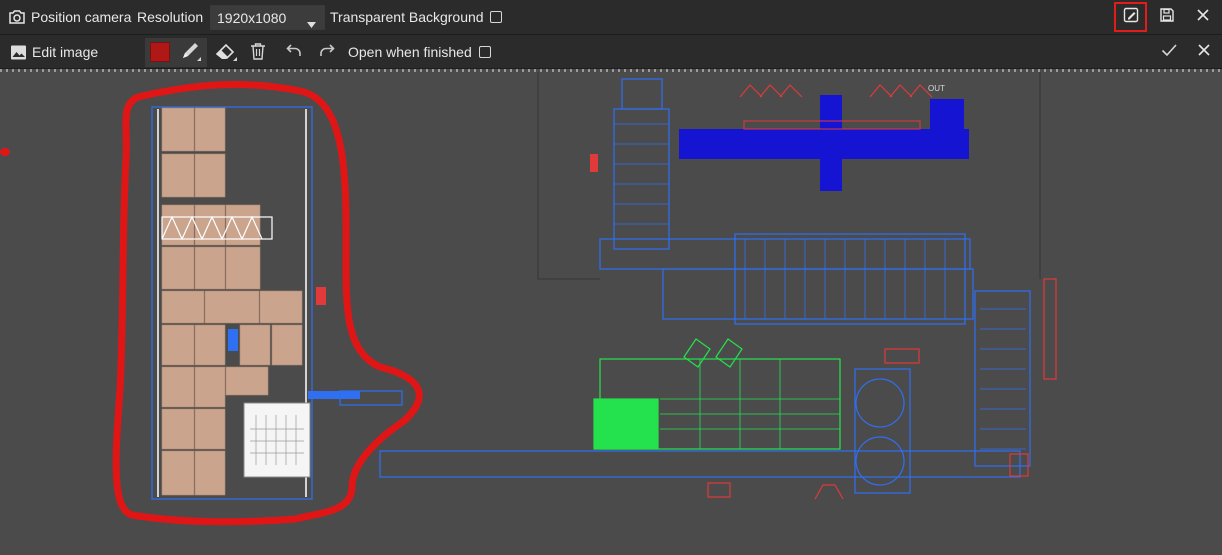  I want to click on color-swatch-button, so click(160, 52).